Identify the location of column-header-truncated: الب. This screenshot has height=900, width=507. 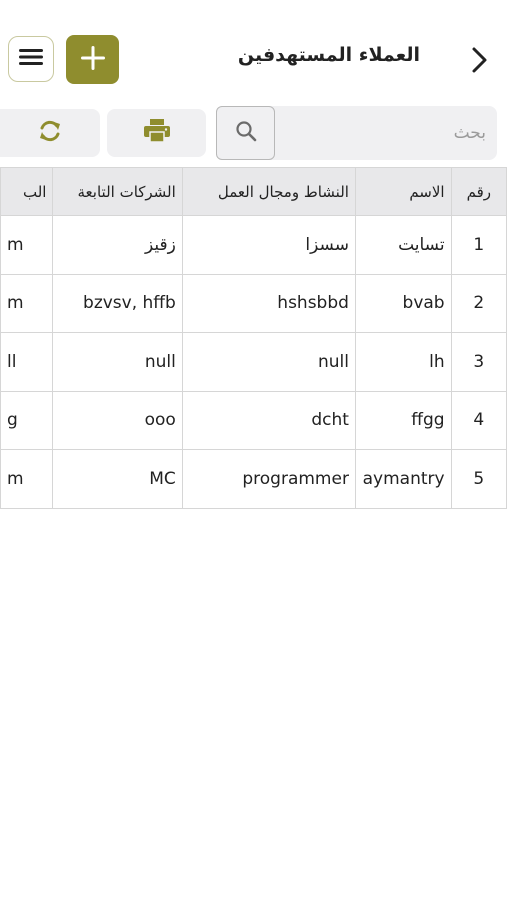
(27, 191).